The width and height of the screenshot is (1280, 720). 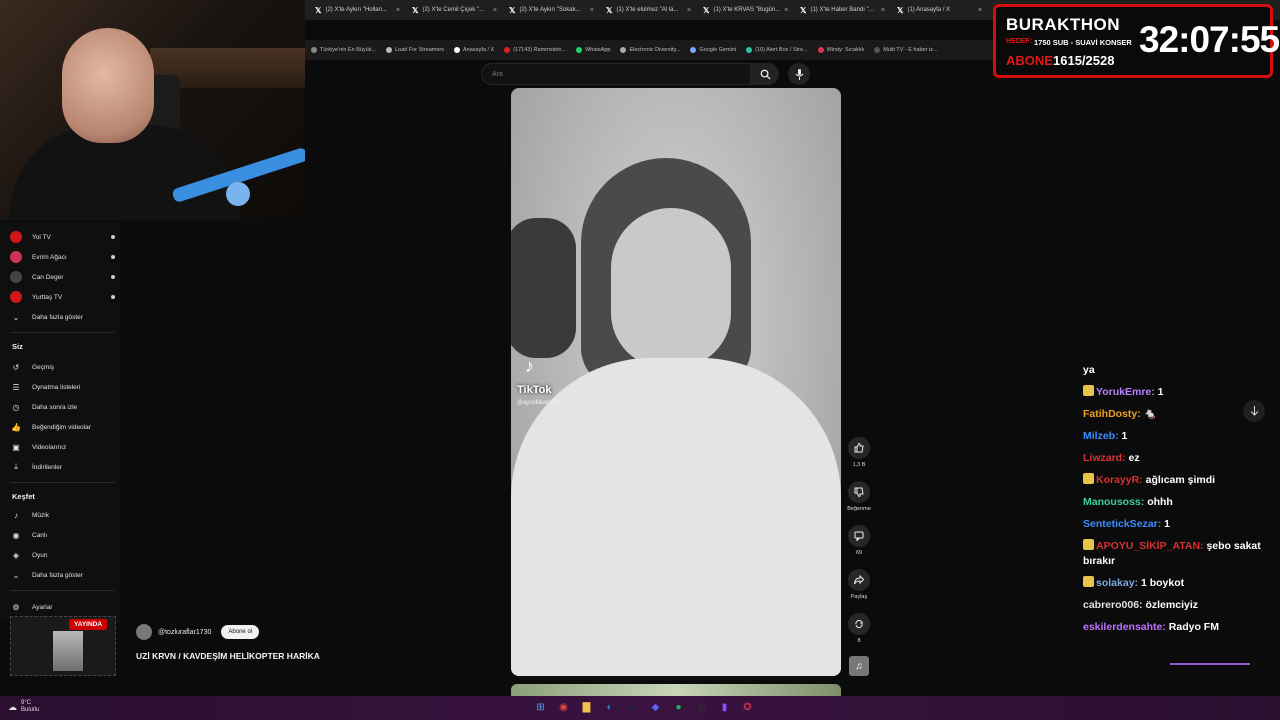 I want to click on overlay-timer: 32:07:55, so click(x=1209, y=39).